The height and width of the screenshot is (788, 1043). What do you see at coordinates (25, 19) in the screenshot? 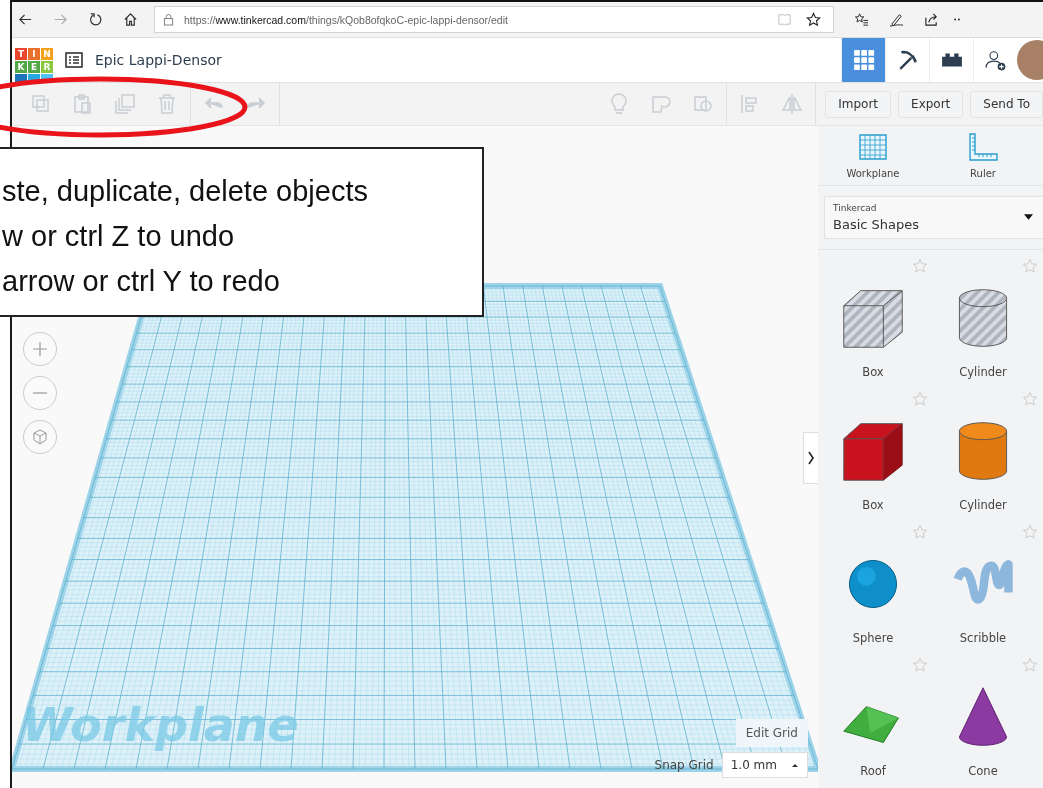
I see `back-arrow-icon` at bounding box center [25, 19].